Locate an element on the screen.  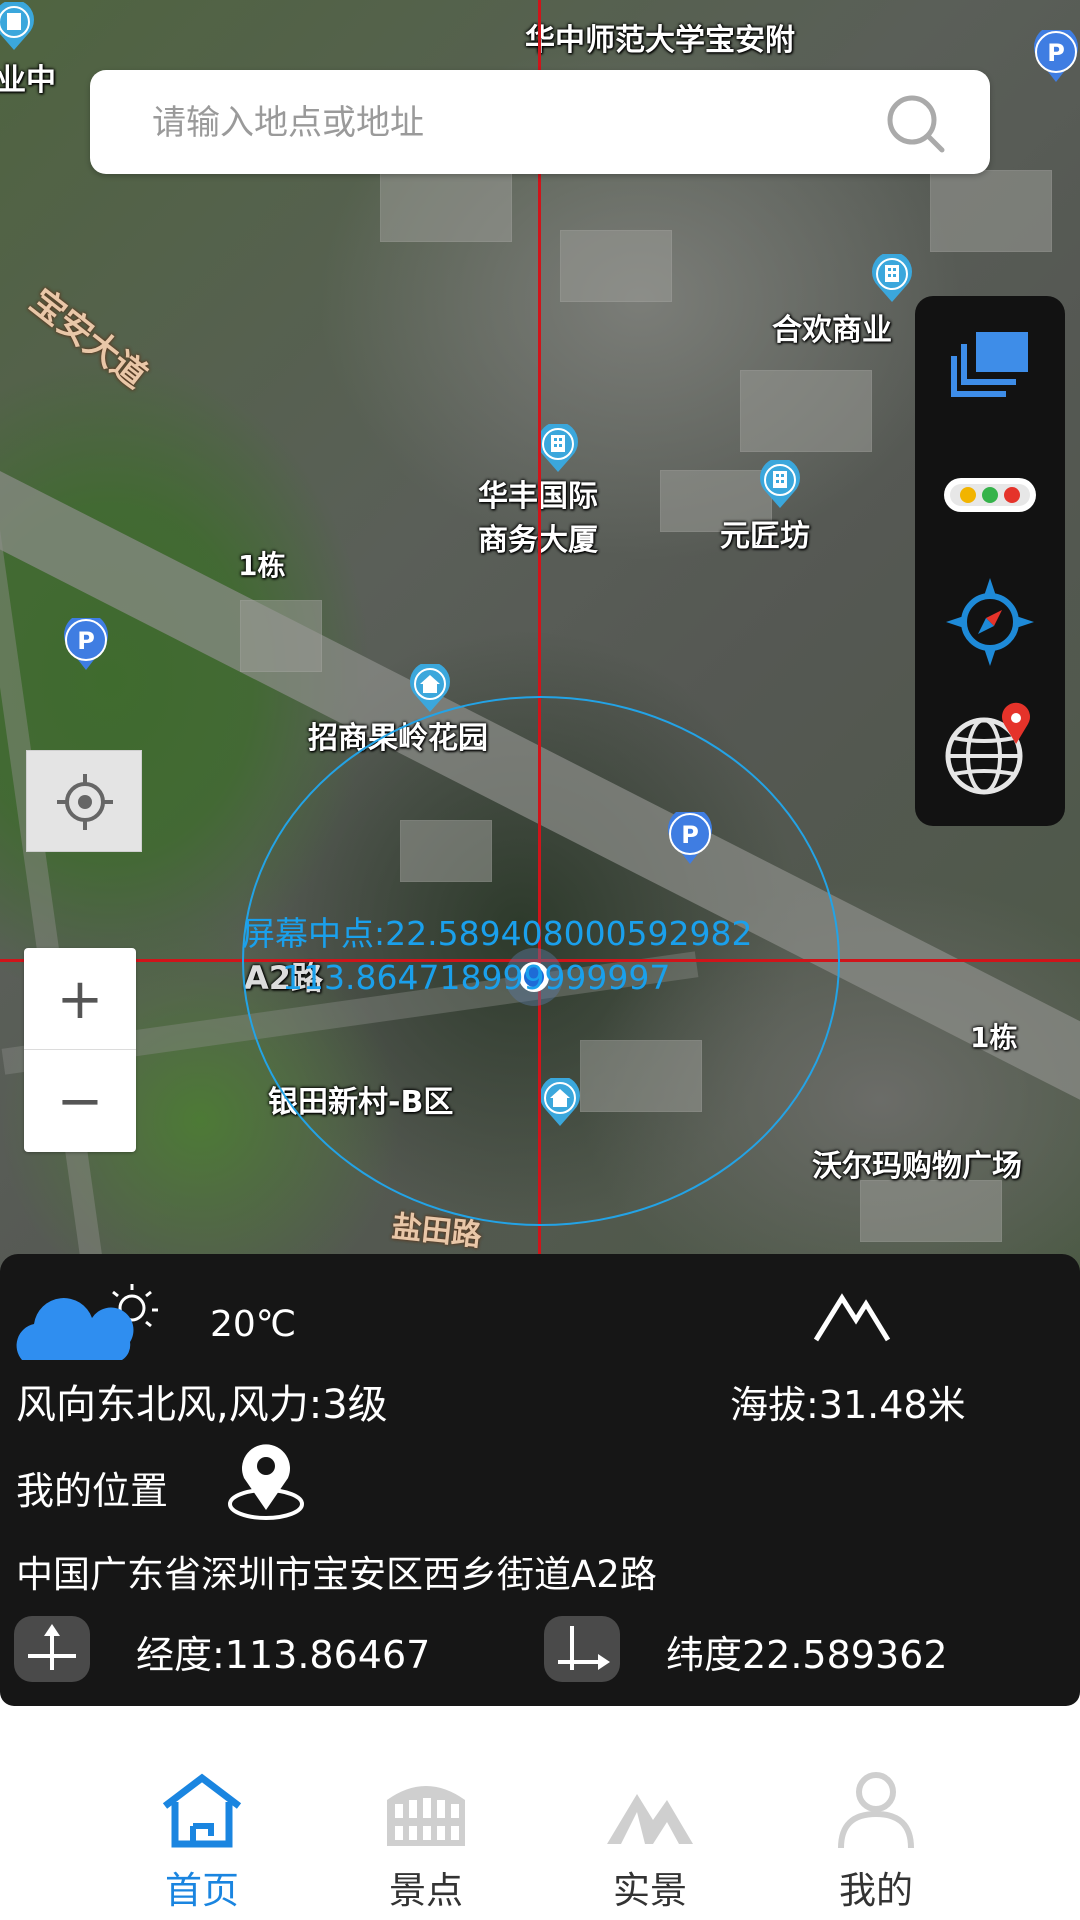
nav-item-attractions: 景点 is located at coordinates (426, 1841).